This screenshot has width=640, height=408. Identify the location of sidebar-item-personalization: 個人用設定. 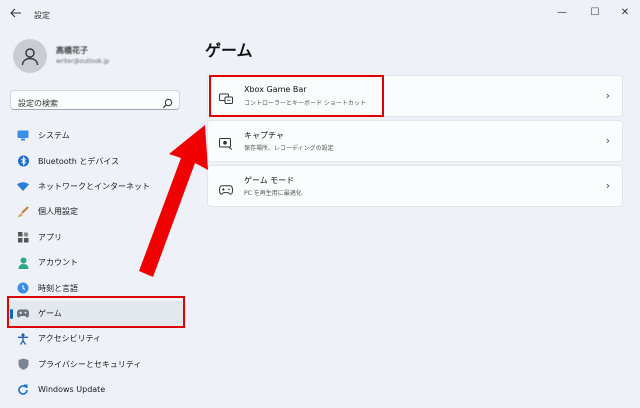
(97, 211).